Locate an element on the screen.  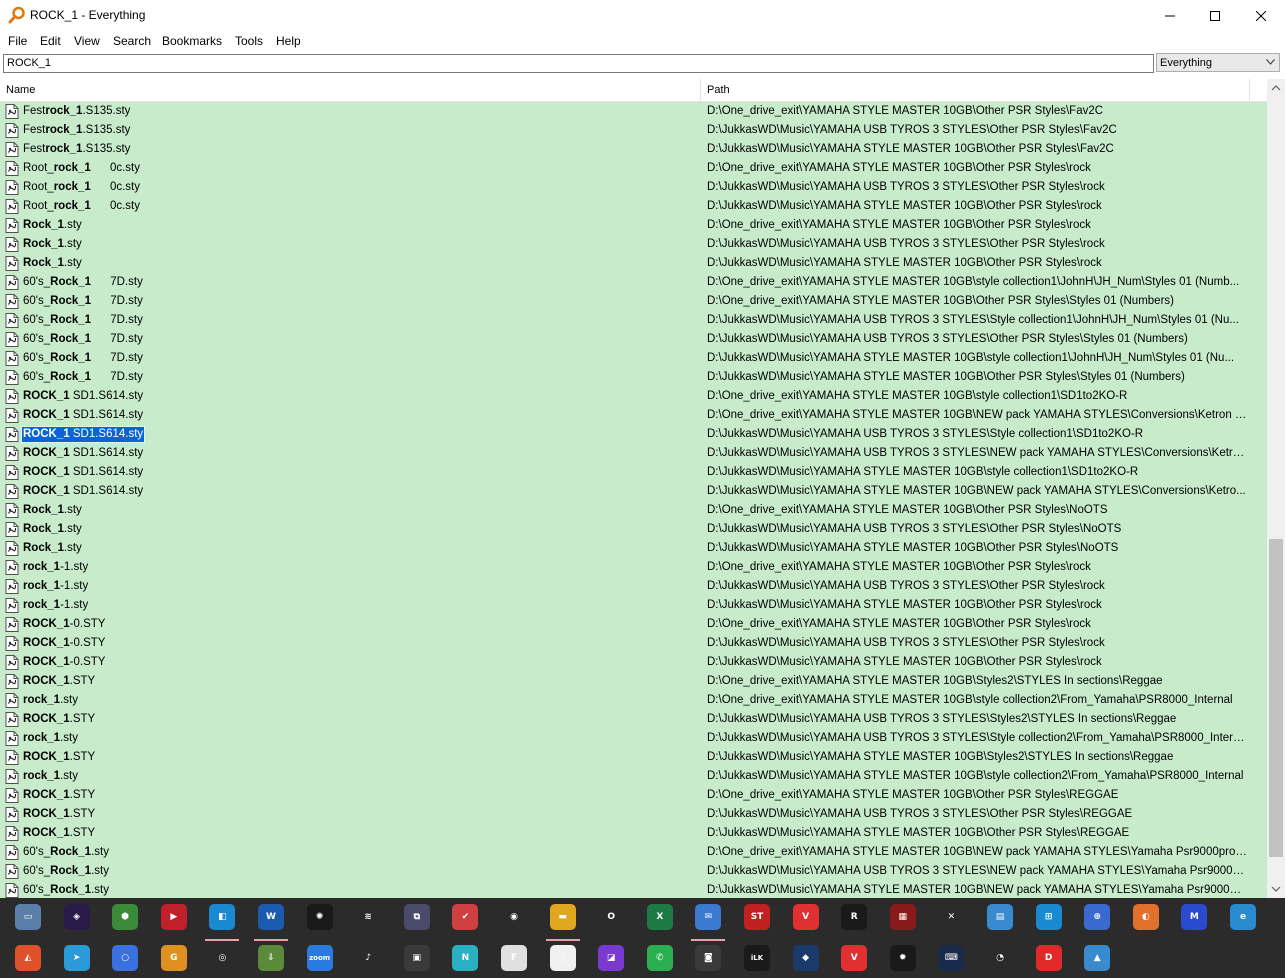
file-name: 60's_Rock_1.sty is located at coordinates (66, 871).